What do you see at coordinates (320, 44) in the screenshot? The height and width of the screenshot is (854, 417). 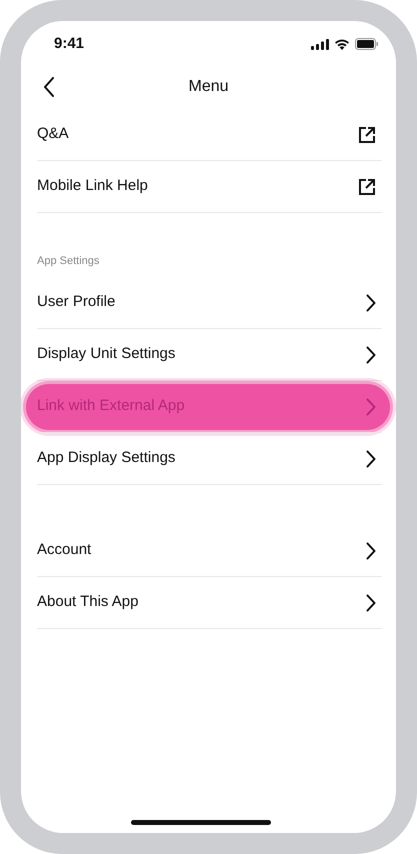 I see `signal-icon` at bounding box center [320, 44].